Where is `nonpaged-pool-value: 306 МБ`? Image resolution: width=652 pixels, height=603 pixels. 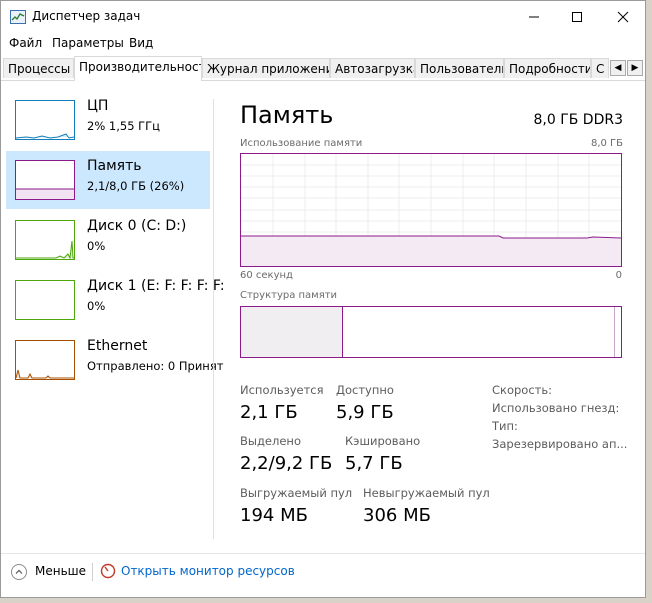
nonpaged-pool-value: 306 МБ is located at coordinates (397, 515).